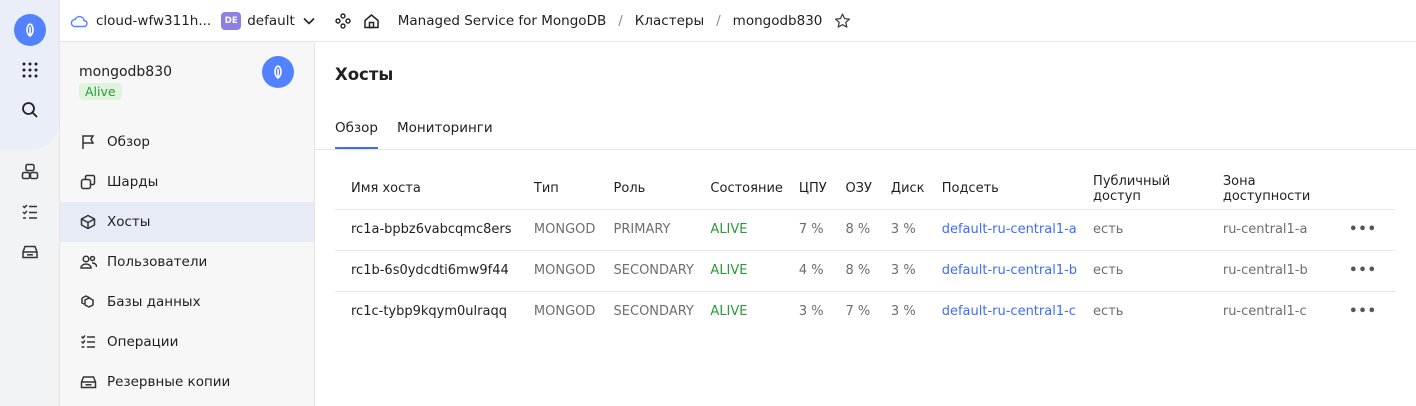 The width and height of the screenshot is (1416, 406). What do you see at coordinates (502, 21) in the screenshot?
I see `breadcrumb-service: Managed Service for MongoDB` at bounding box center [502, 21].